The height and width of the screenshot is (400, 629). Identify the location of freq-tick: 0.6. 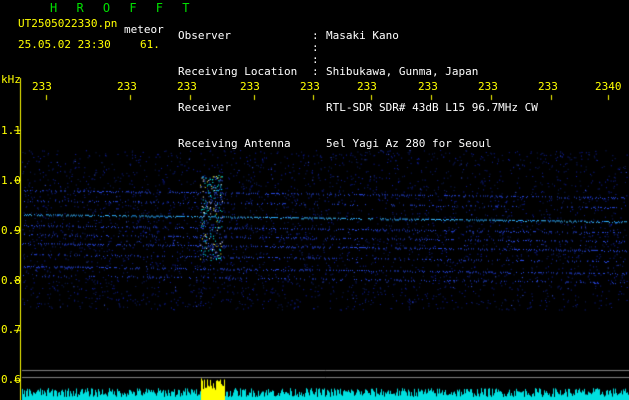
(11, 379).